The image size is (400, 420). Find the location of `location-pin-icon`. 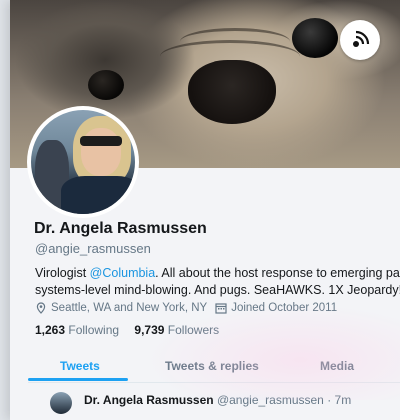

location-pin-icon is located at coordinates (41, 308).